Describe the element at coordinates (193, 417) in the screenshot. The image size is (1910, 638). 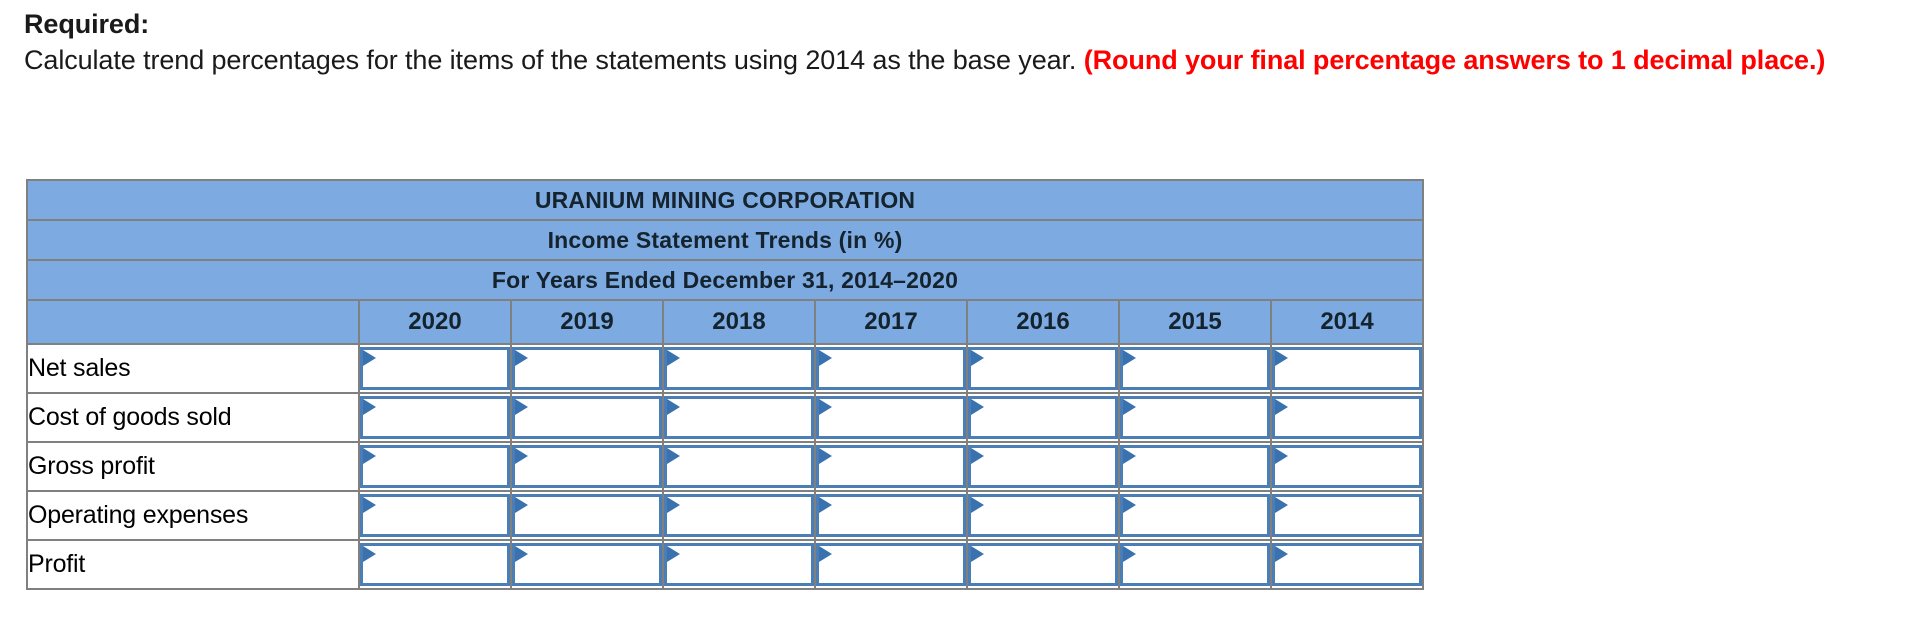
I see `row-label-cost-of-goods-sold: Cost of goods sold` at that location.